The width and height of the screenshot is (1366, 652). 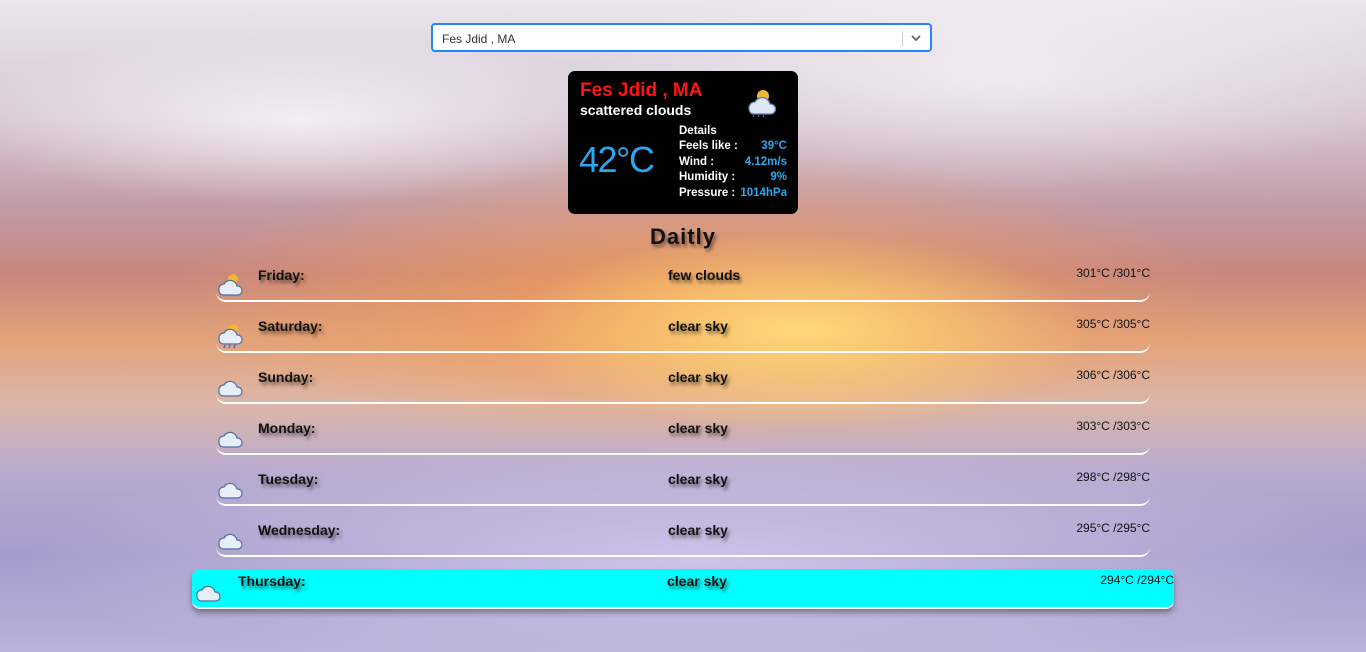 What do you see at coordinates (1113, 426) in the screenshot?
I see `day-temperature: 303°C /303°C` at bounding box center [1113, 426].